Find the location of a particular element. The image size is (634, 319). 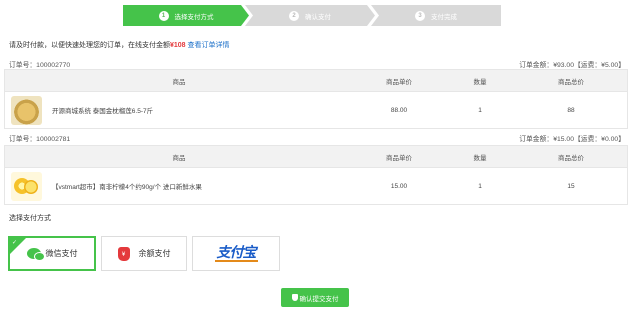

product-cell: 开源商城系统 泰国金枕榴莲6.5-7斤 is located at coordinates (179, 110).